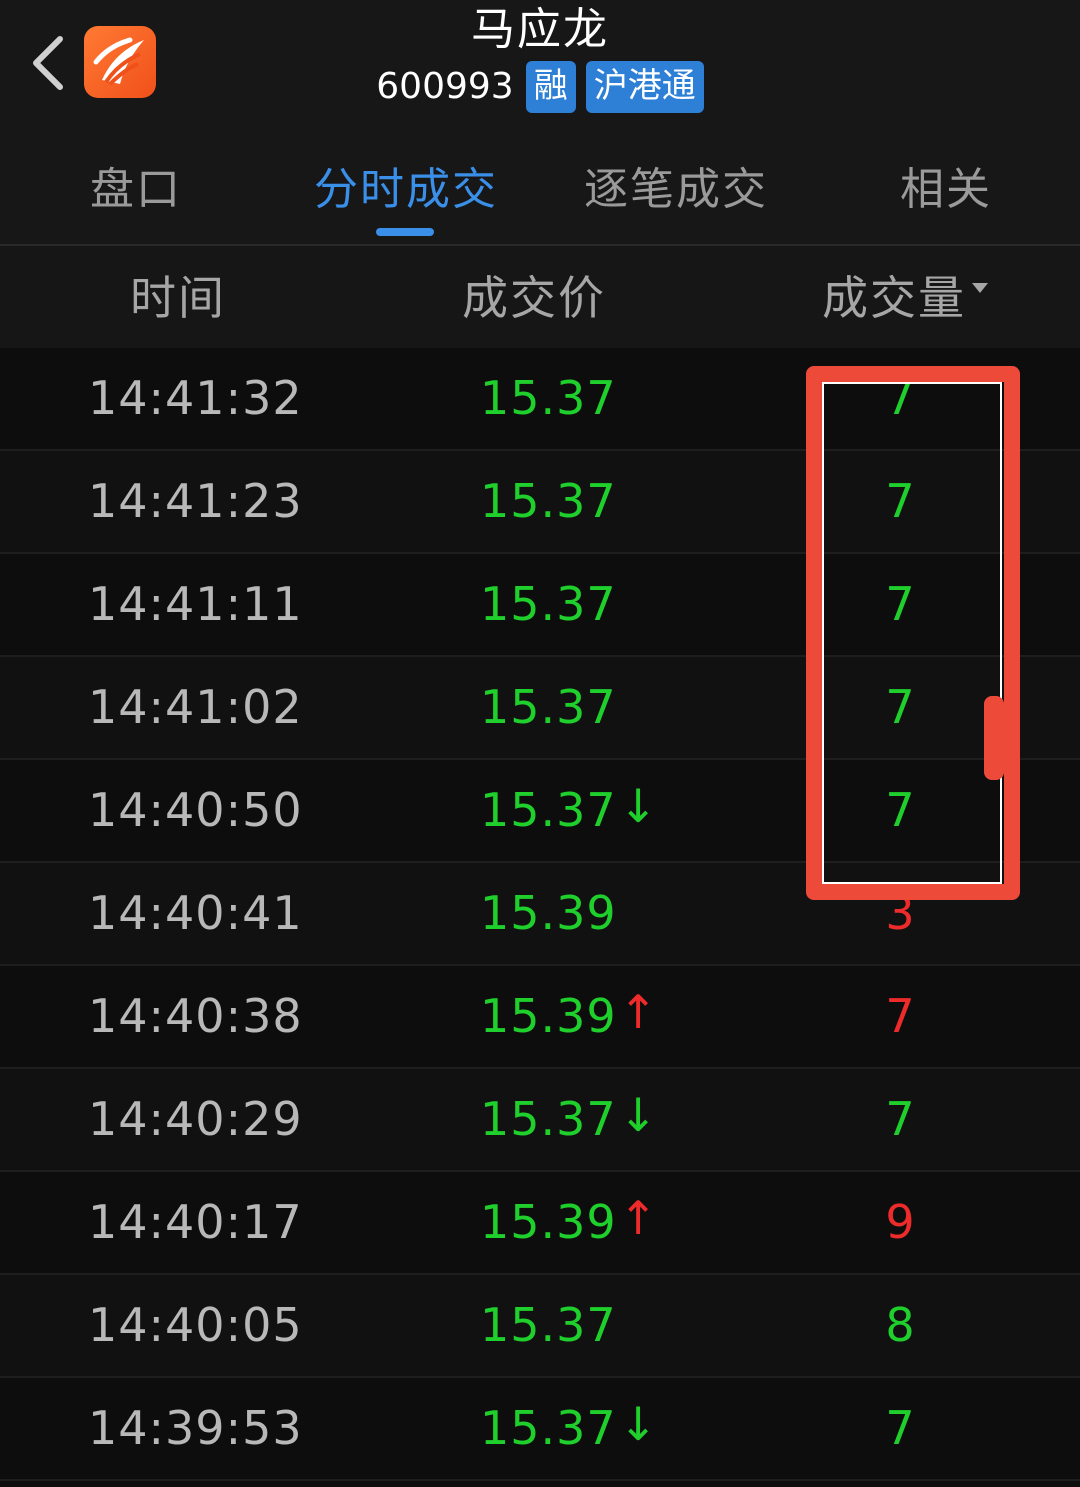 This screenshot has height=1487, width=1080. I want to click on trade-time: 14:40:29, so click(195, 1119).